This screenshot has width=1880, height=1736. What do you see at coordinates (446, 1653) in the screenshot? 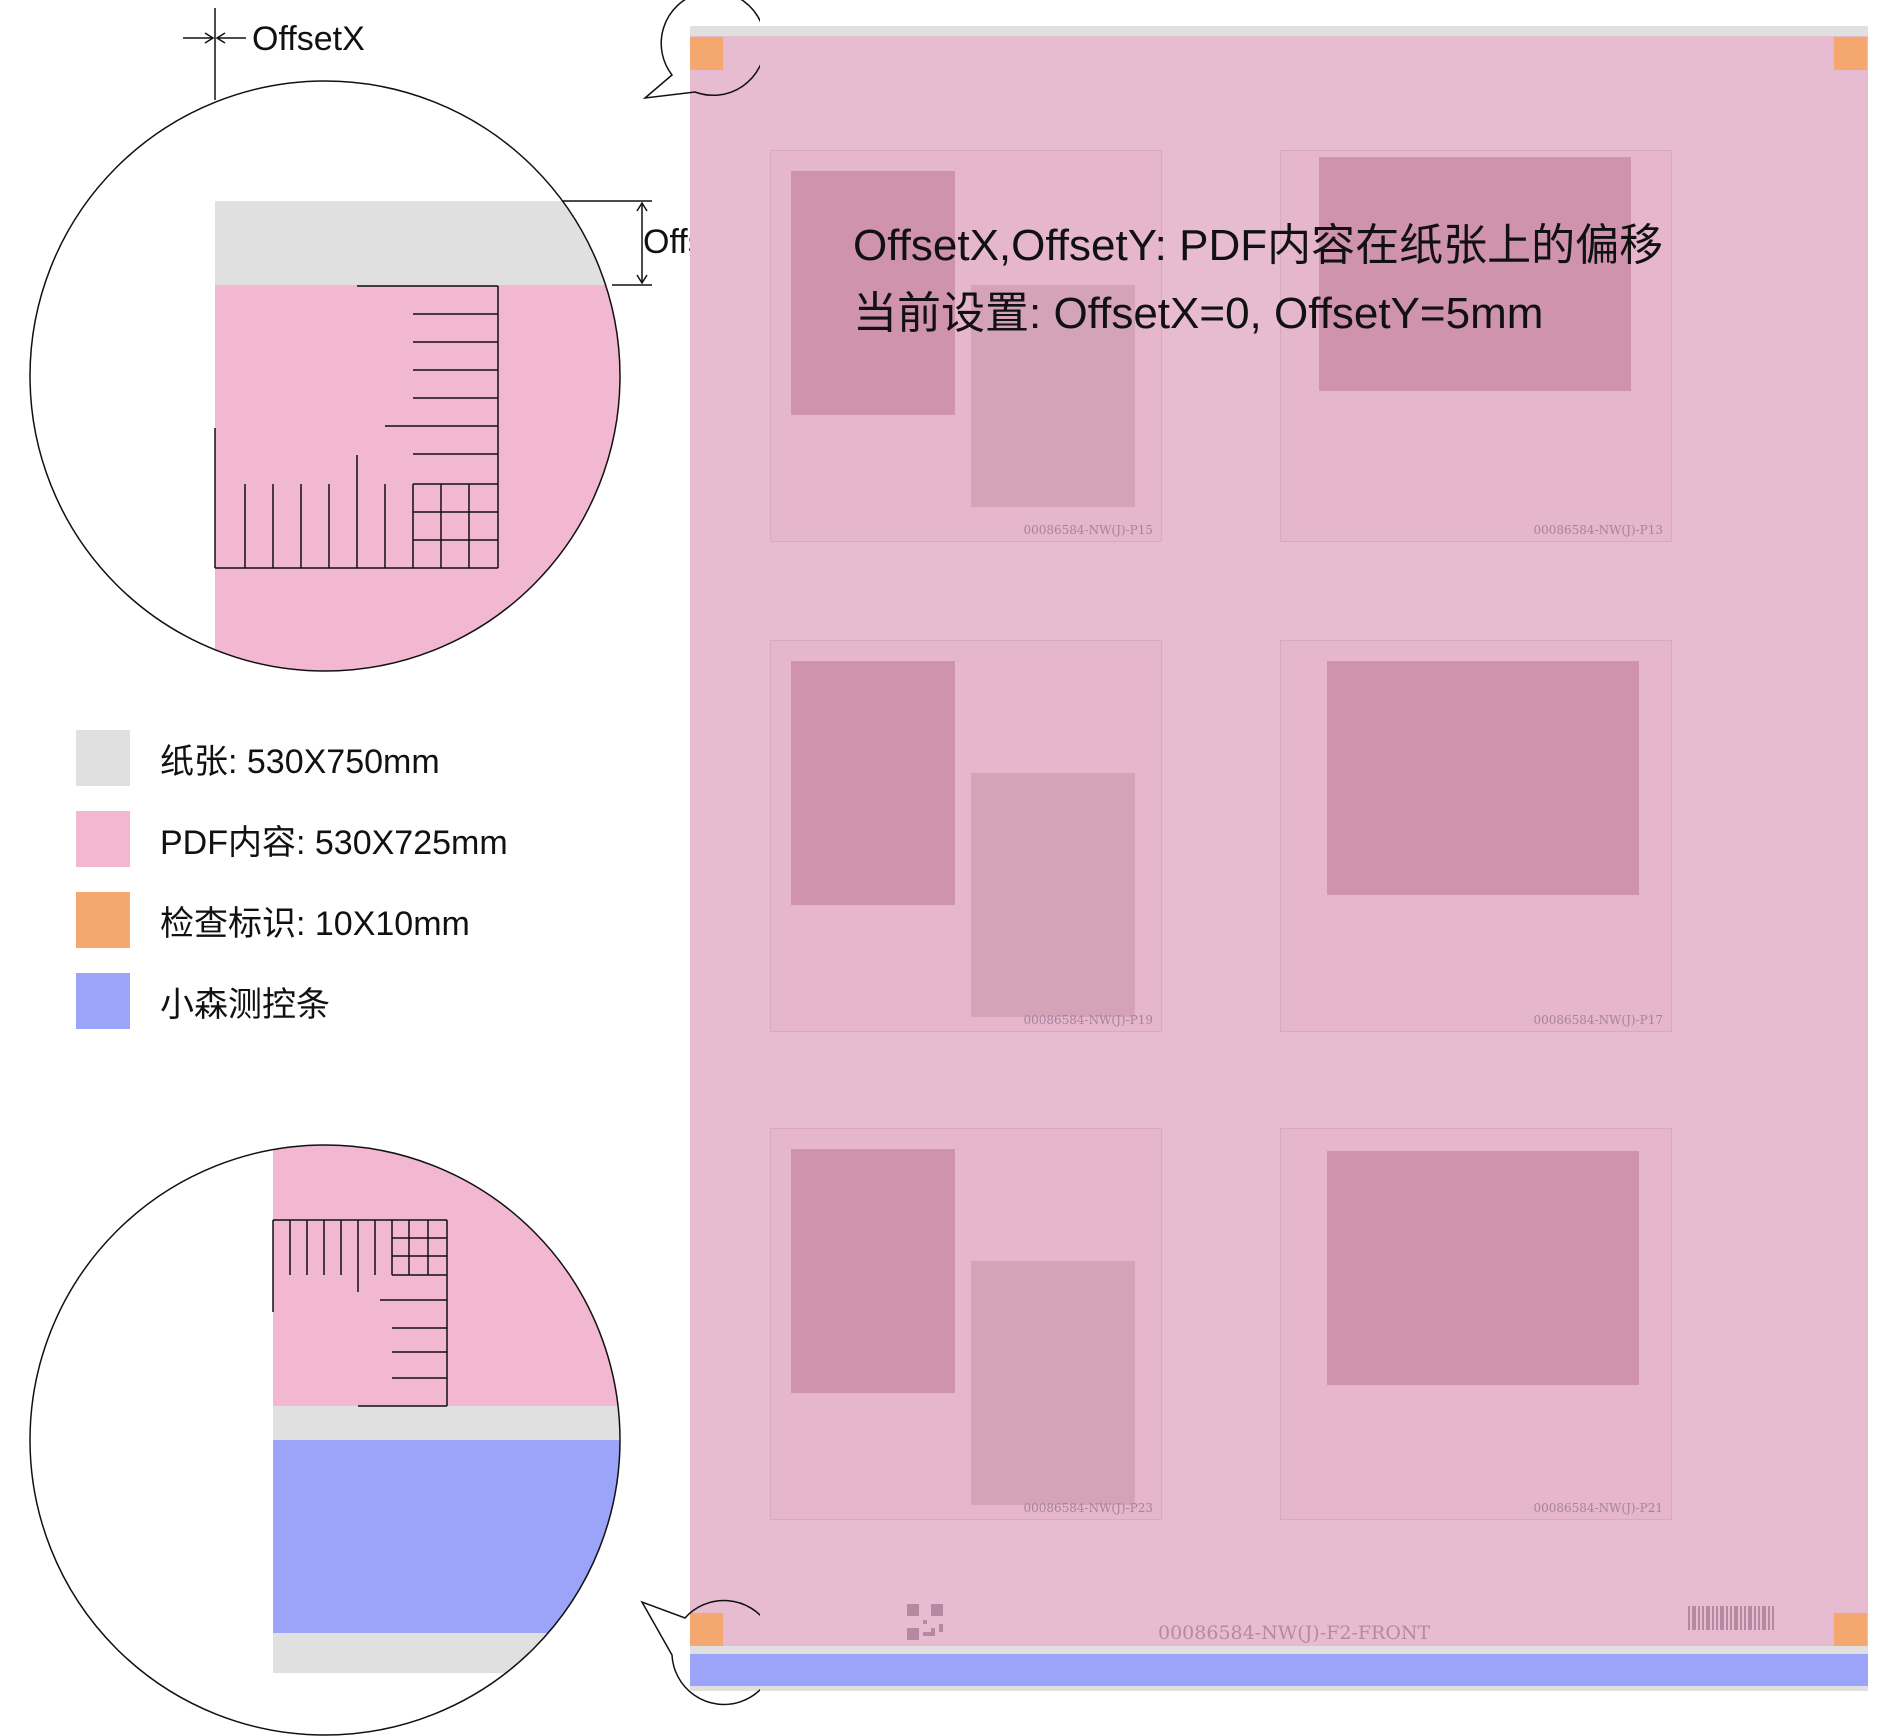
I see `zoom-paper-bottom` at bounding box center [446, 1653].